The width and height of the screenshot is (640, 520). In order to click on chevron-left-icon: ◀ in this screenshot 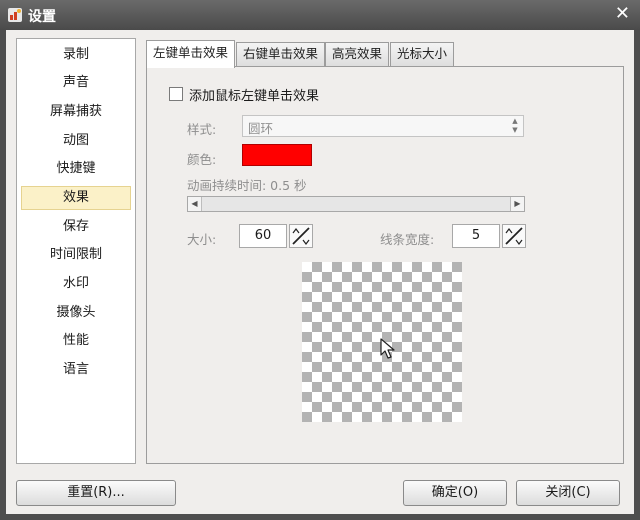, I will do `click(195, 204)`.